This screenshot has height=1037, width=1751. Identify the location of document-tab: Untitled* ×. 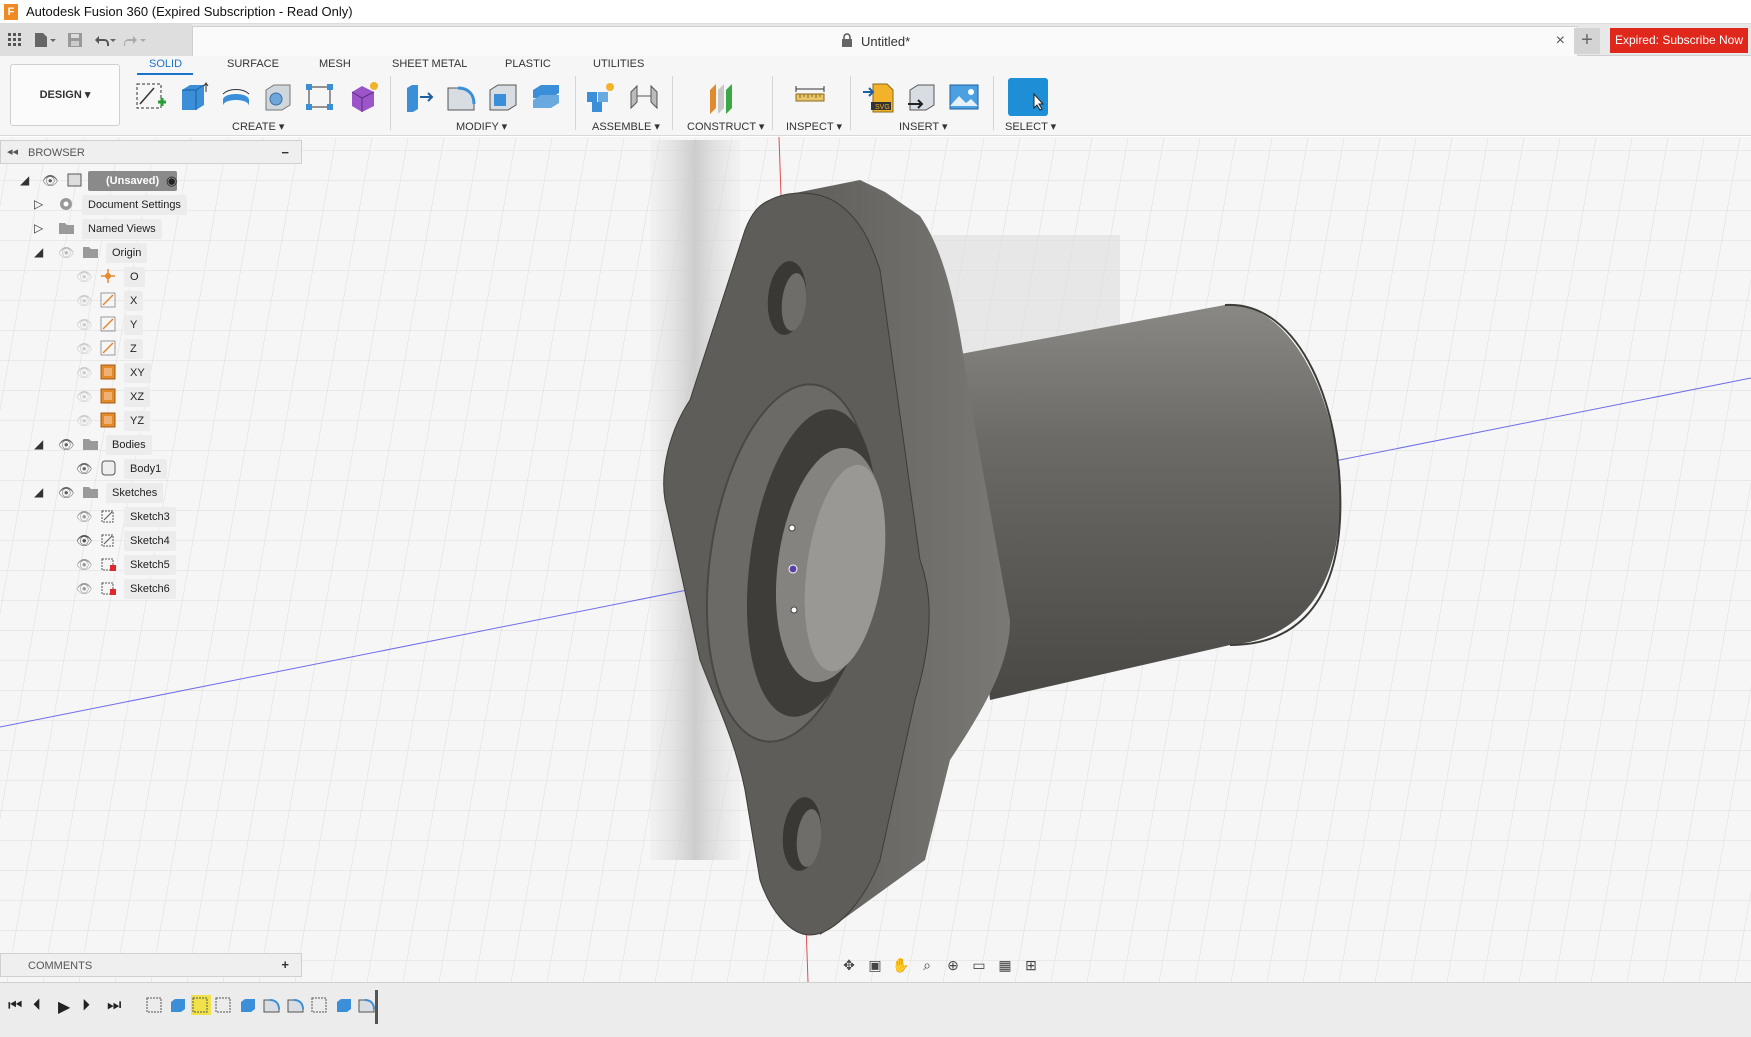
(885, 41).